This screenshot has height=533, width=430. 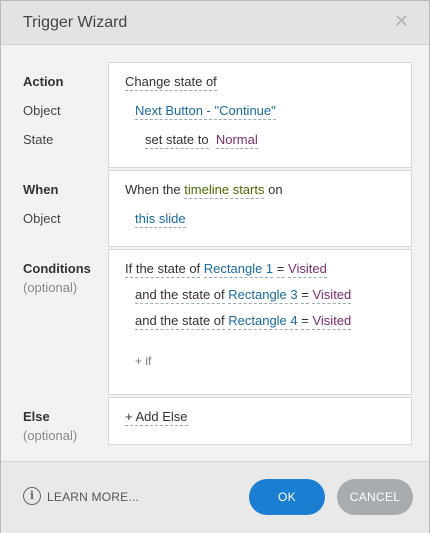 What do you see at coordinates (171, 82) in the screenshot?
I see `action-type-dropdown: Change state of` at bounding box center [171, 82].